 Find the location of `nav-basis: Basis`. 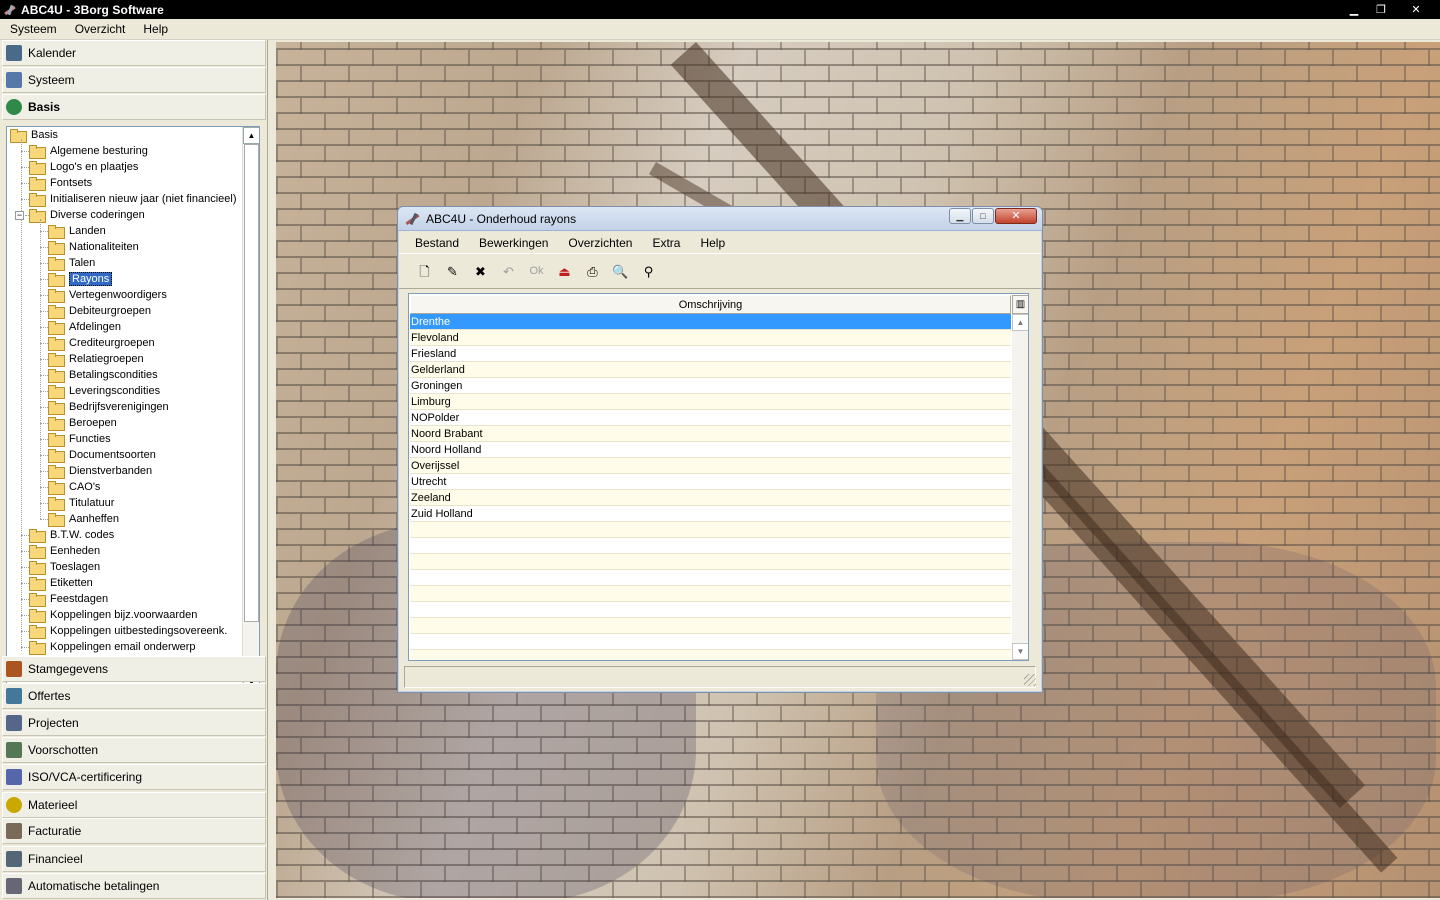

nav-basis: Basis is located at coordinates (134, 107).